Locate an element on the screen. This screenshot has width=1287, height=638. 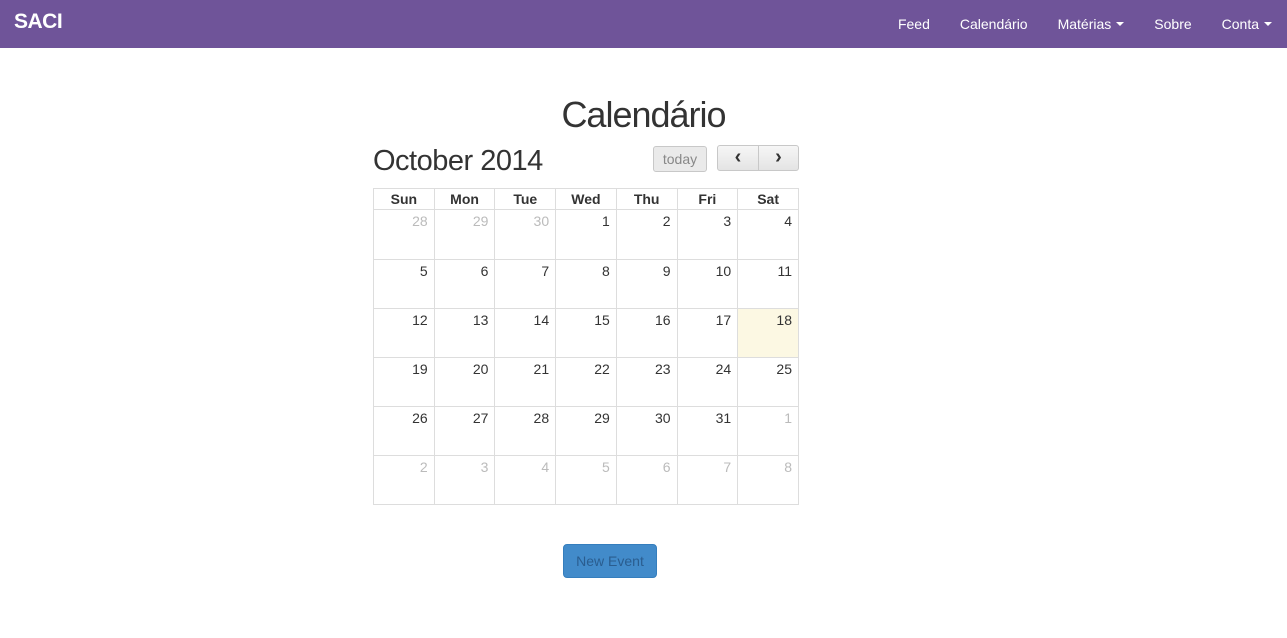
calendar-day-cell: 10 is located at coordinates (707, 284).